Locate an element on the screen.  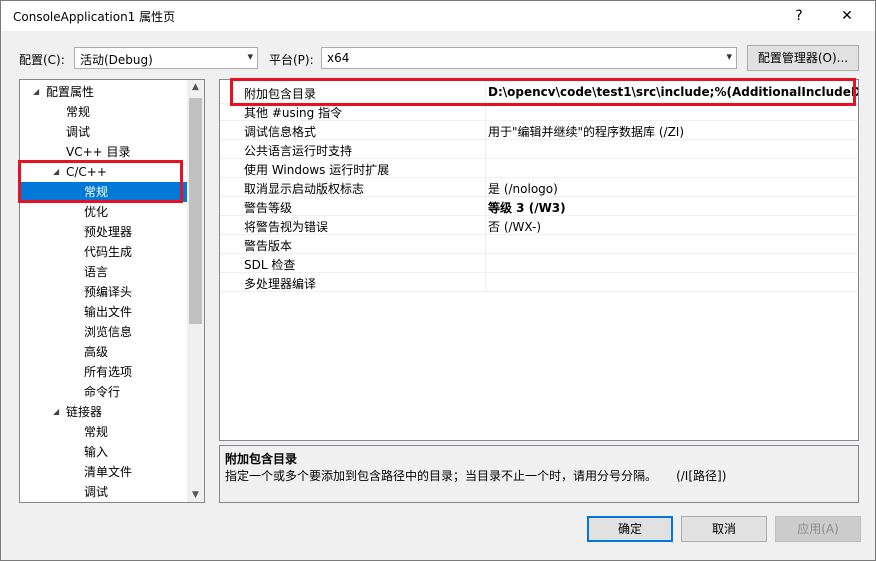
tree-item-label: 浏览信息 is located at coordinates (108, 332).